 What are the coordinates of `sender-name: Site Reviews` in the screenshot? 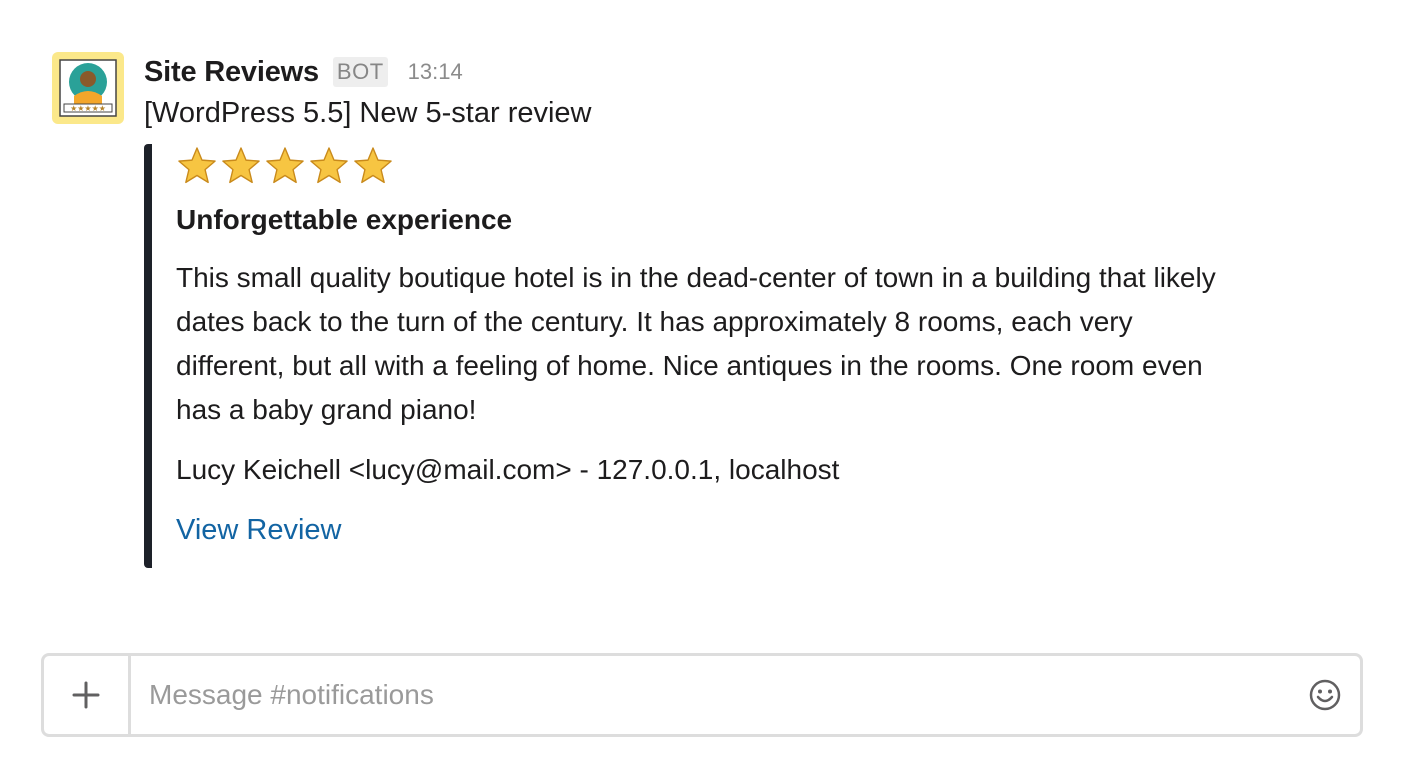 It's located at (231, 72).